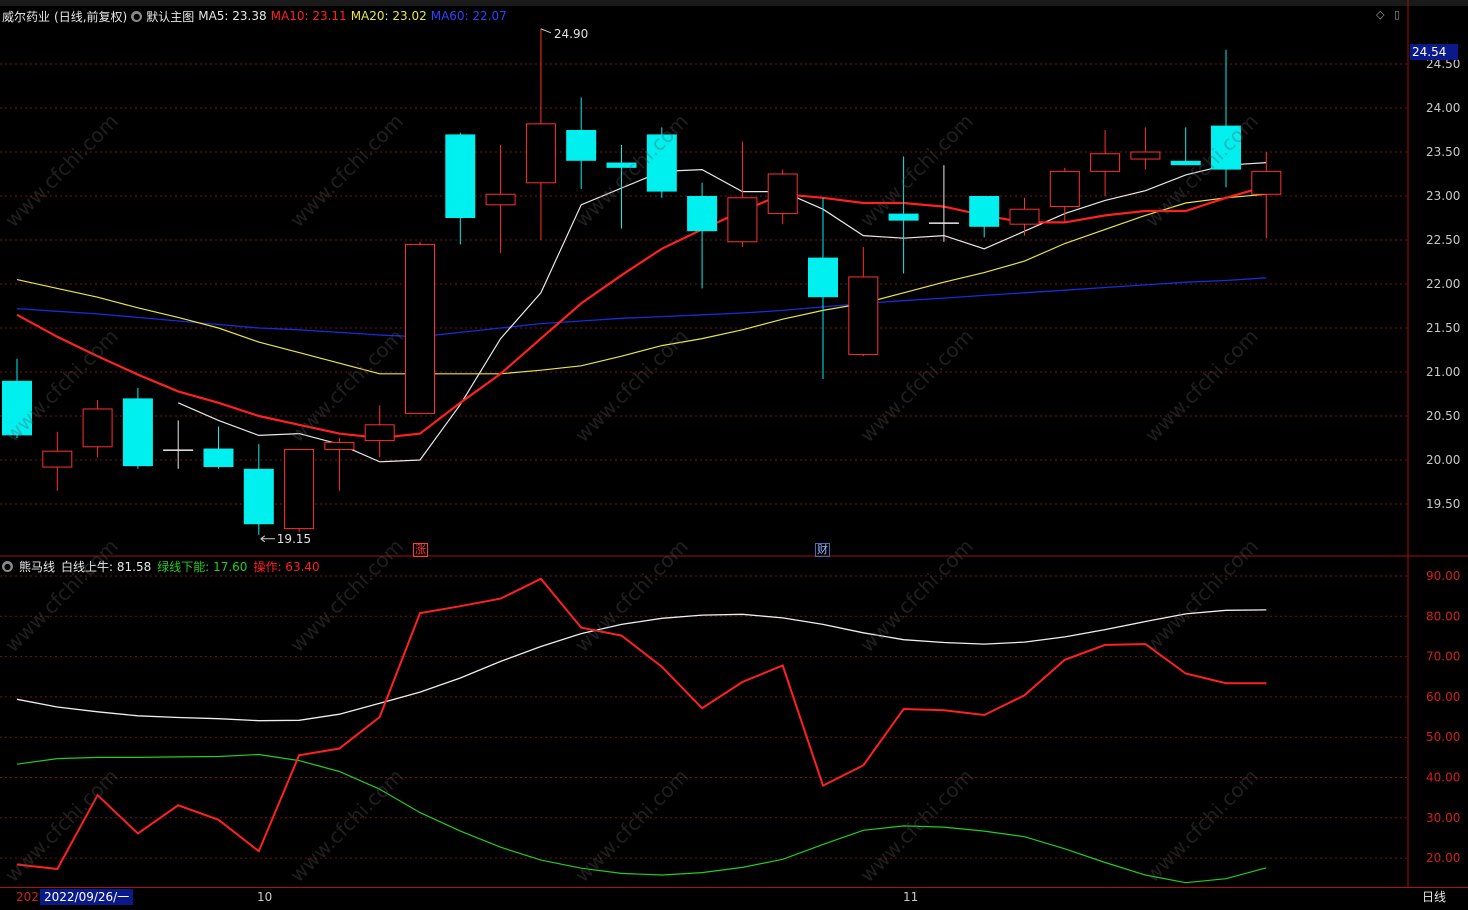  What do you see at coordinates (294, 539) in the screenshot?
I see `low-annotation: 19.15` at bounding box center [294, 539].